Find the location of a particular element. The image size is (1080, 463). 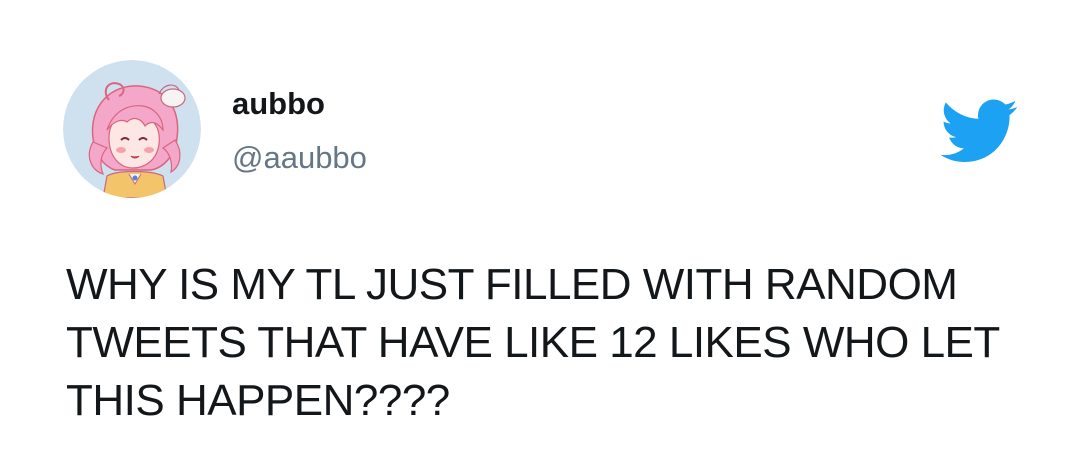

anime-character-avatar-icon is located at coordinates (132, 129).